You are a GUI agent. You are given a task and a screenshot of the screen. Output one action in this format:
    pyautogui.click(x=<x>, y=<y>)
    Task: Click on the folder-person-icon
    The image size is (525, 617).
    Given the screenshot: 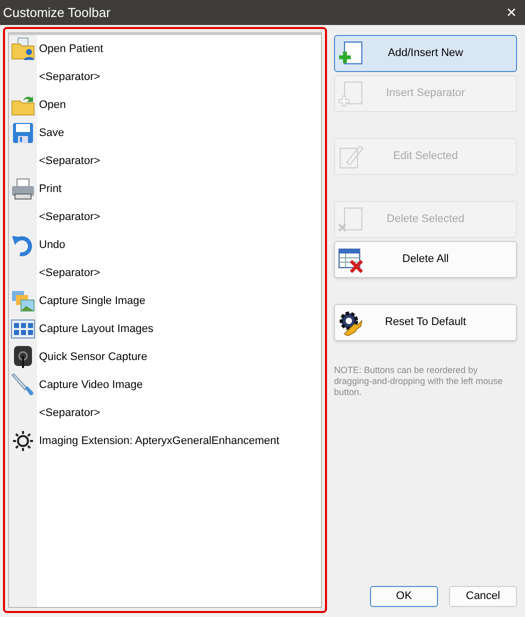 What is the action you would take?
    pyautogui.click(x=23, y=49)
    